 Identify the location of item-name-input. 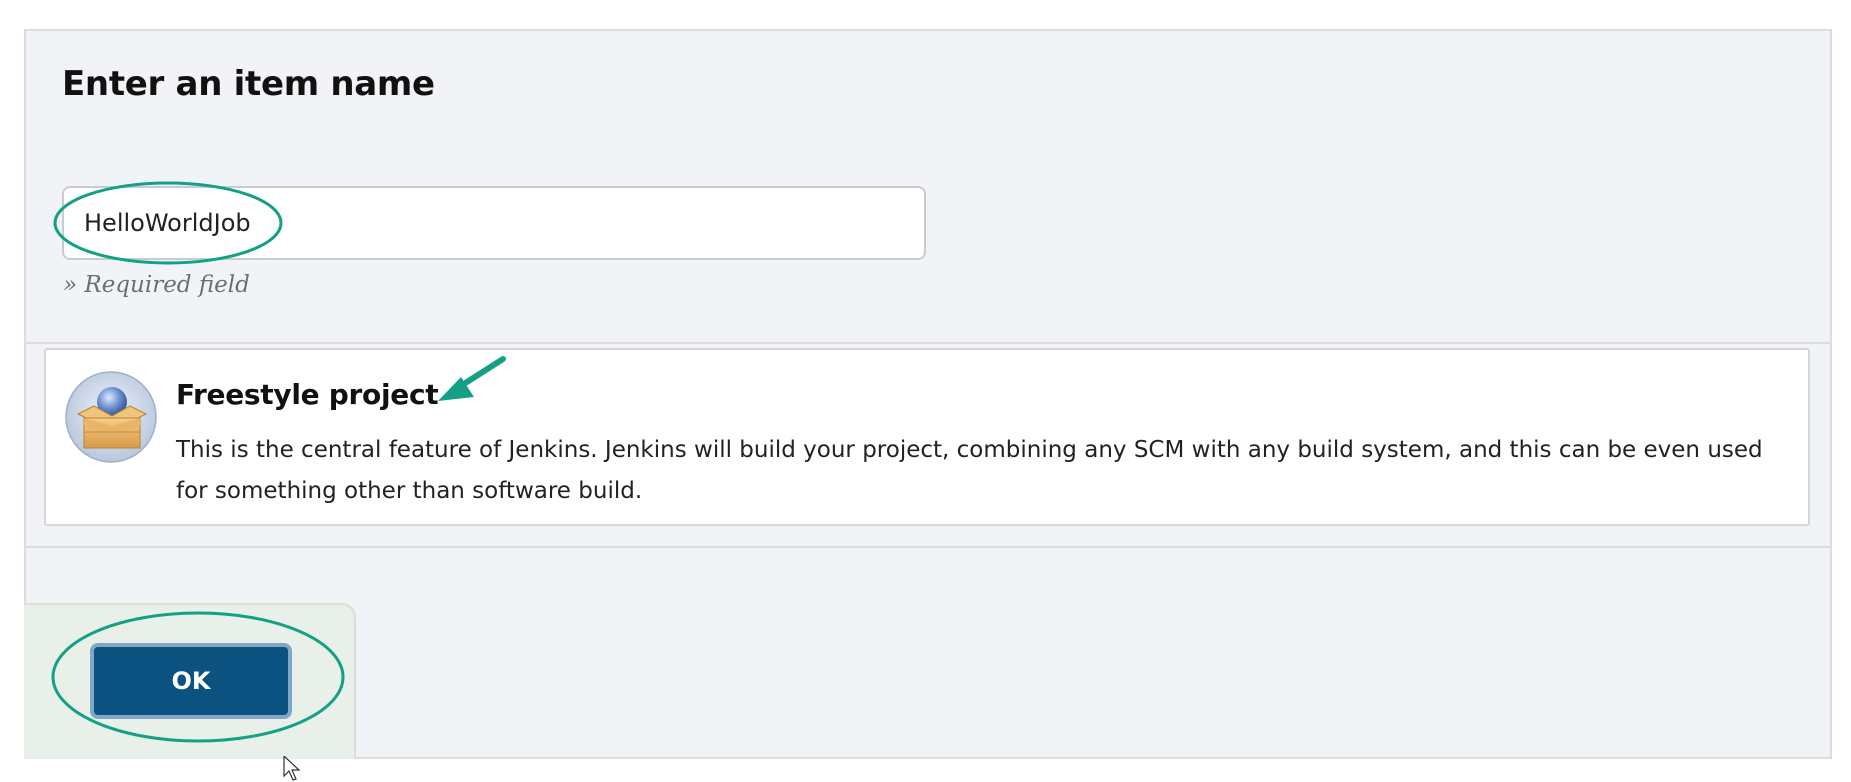
(494, 223).